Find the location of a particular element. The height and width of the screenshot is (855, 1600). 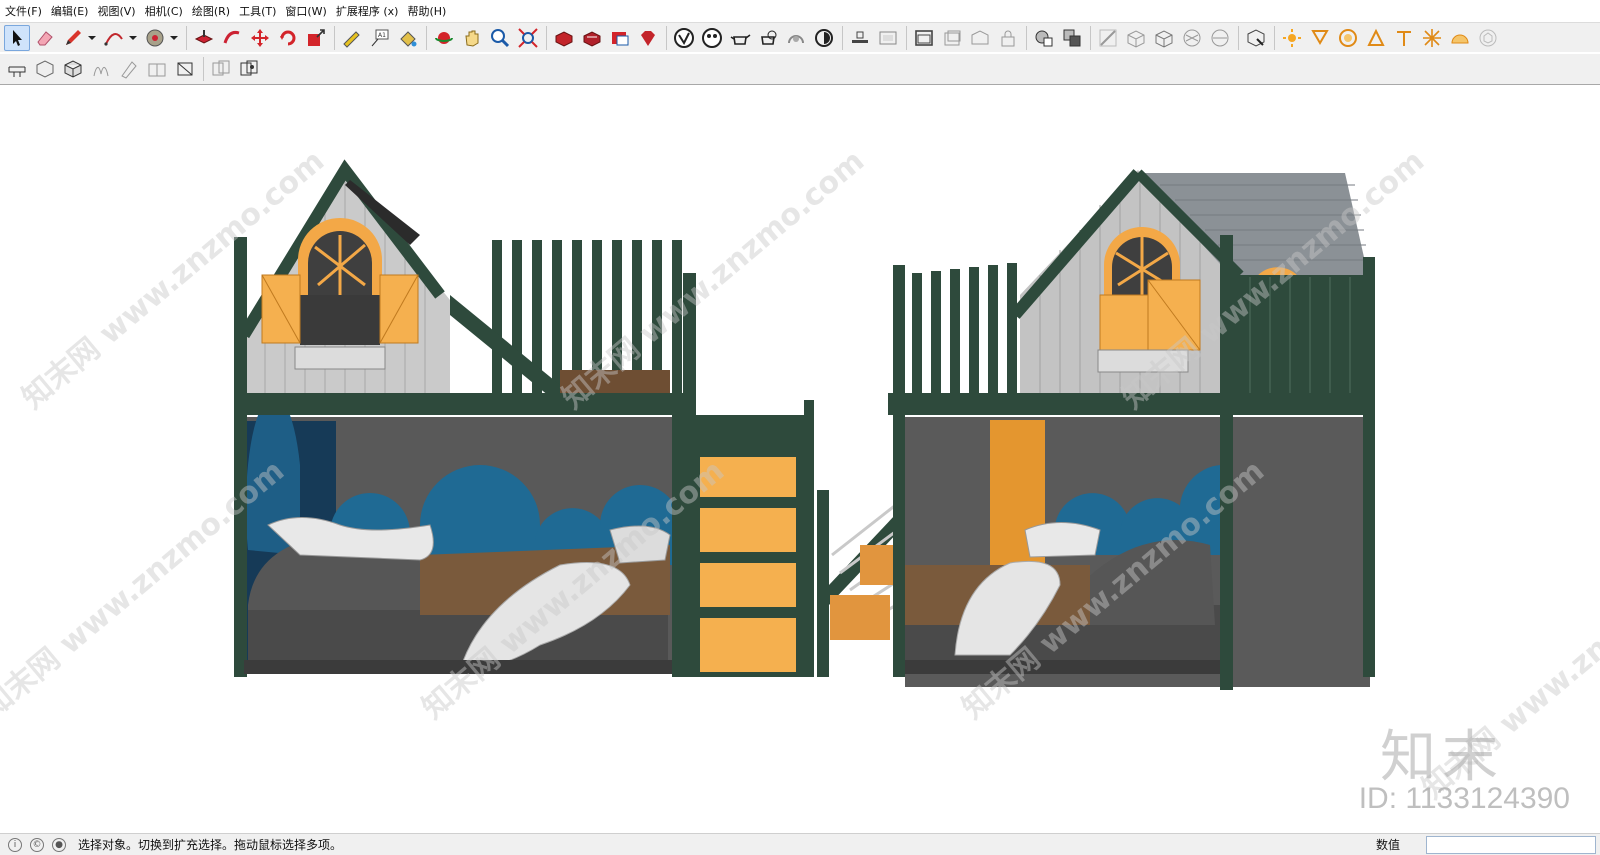

solid-union-icon is located at coordinates (1044, 38).